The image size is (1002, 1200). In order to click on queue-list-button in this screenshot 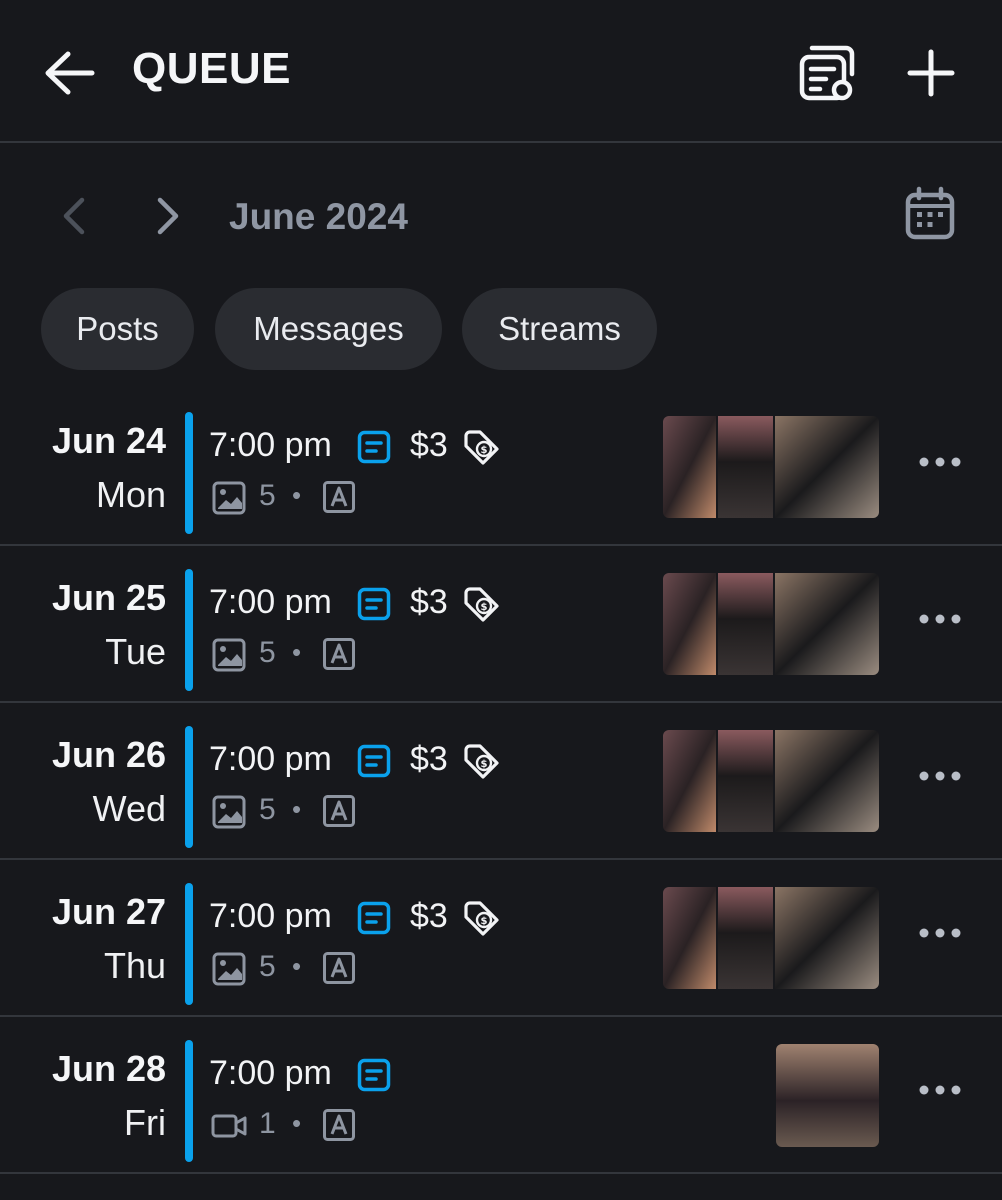, I will do `click(827, 73)`.